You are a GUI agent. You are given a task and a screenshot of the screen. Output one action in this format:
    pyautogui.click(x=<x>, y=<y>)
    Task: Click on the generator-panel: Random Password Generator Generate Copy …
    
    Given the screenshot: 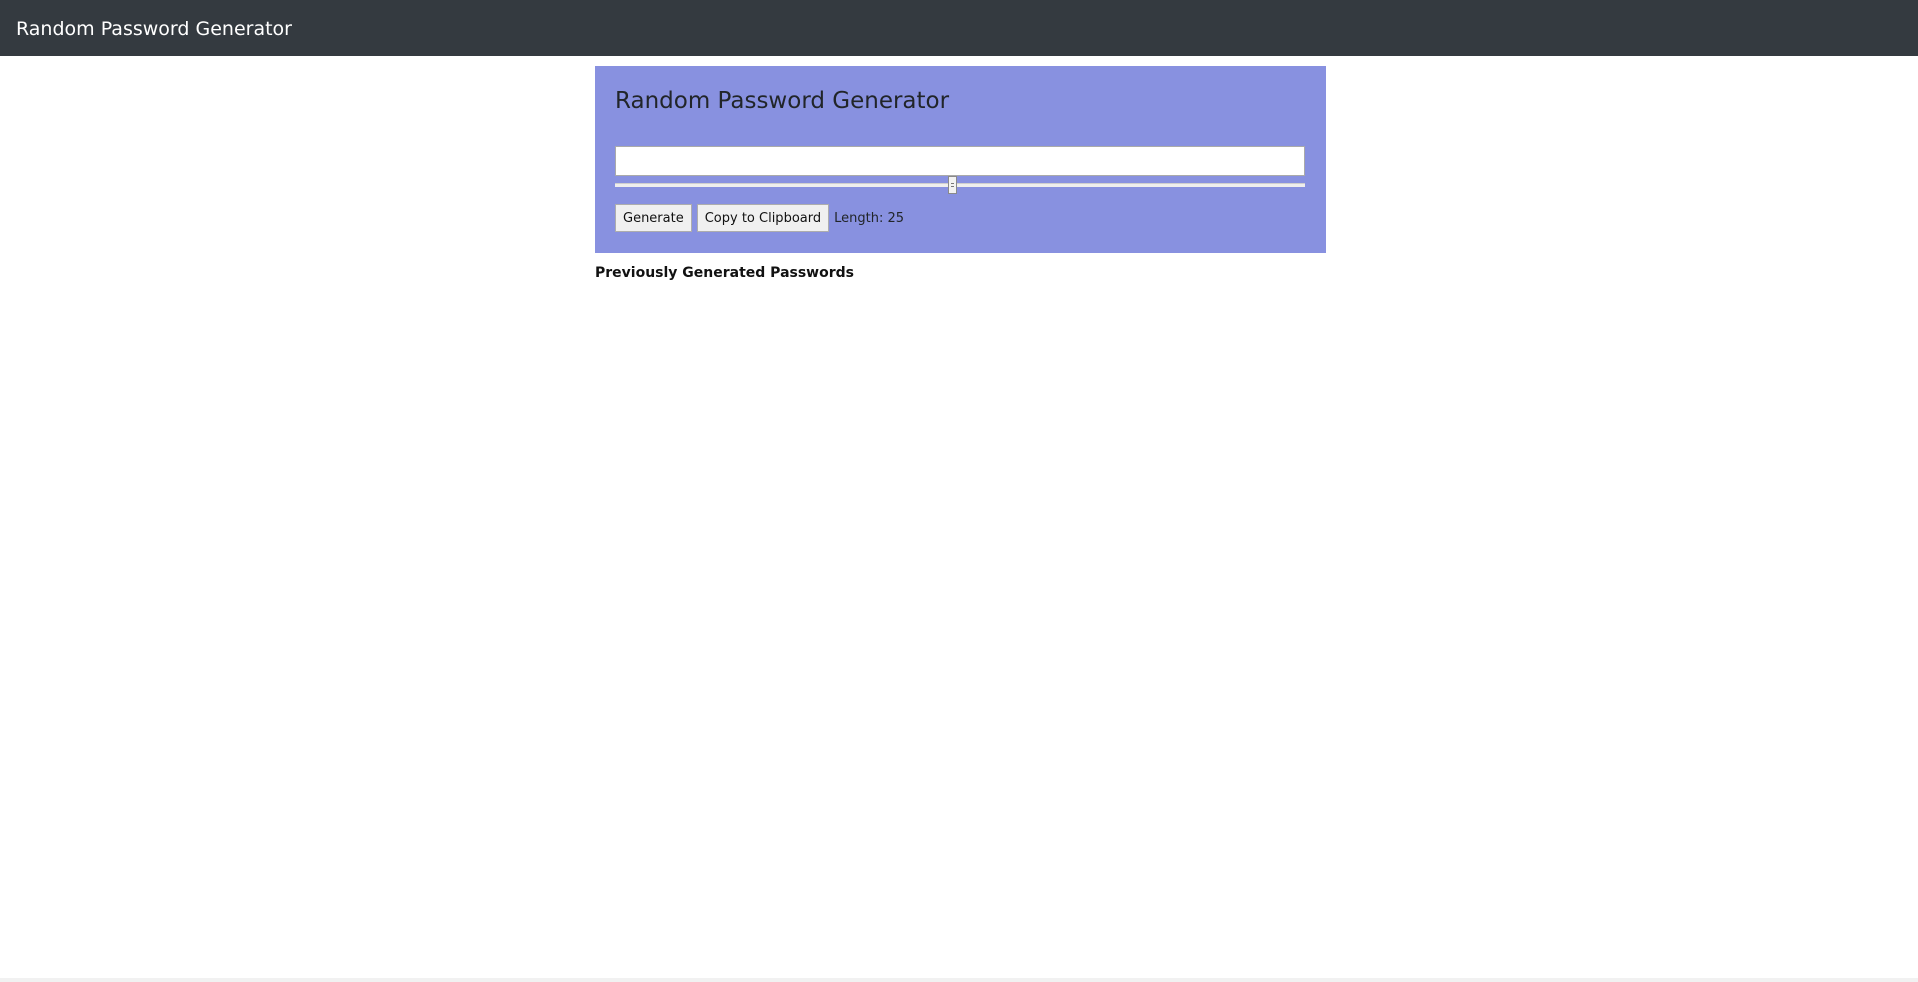 What is the action you would take?
    pyautogui.click(x=960, y=159)
    